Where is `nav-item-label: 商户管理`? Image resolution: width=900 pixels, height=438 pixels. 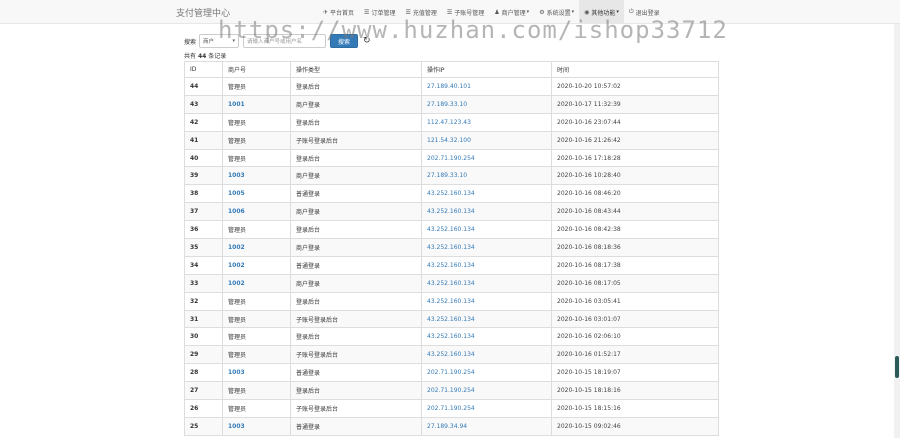 nav-item-label: 商户管理 is located at coordinates (513, 13).